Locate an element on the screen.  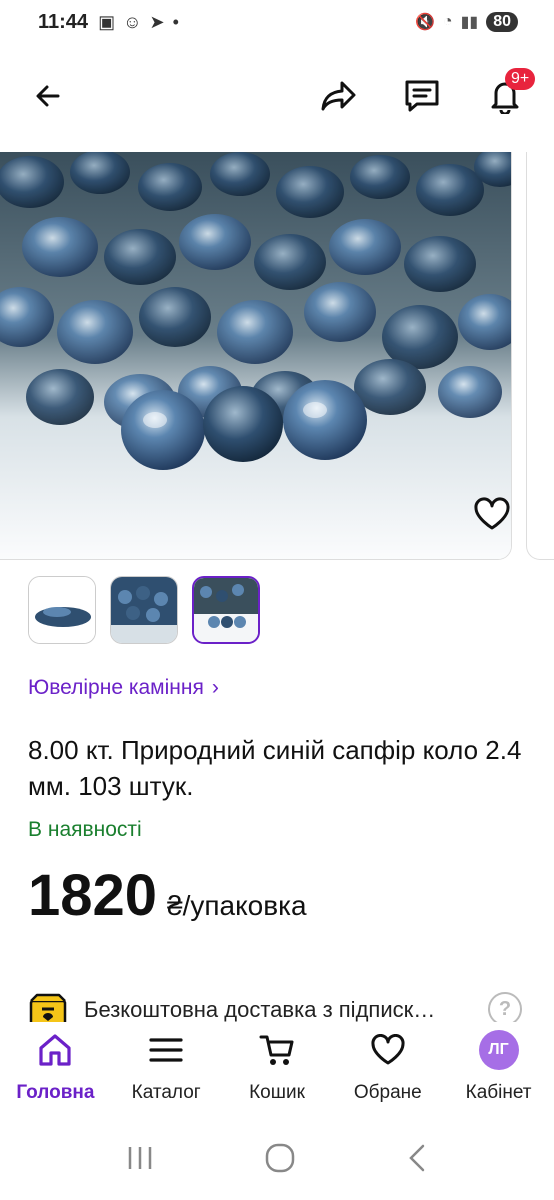
nav-home: Головна is located at coordinates (55, 1072).